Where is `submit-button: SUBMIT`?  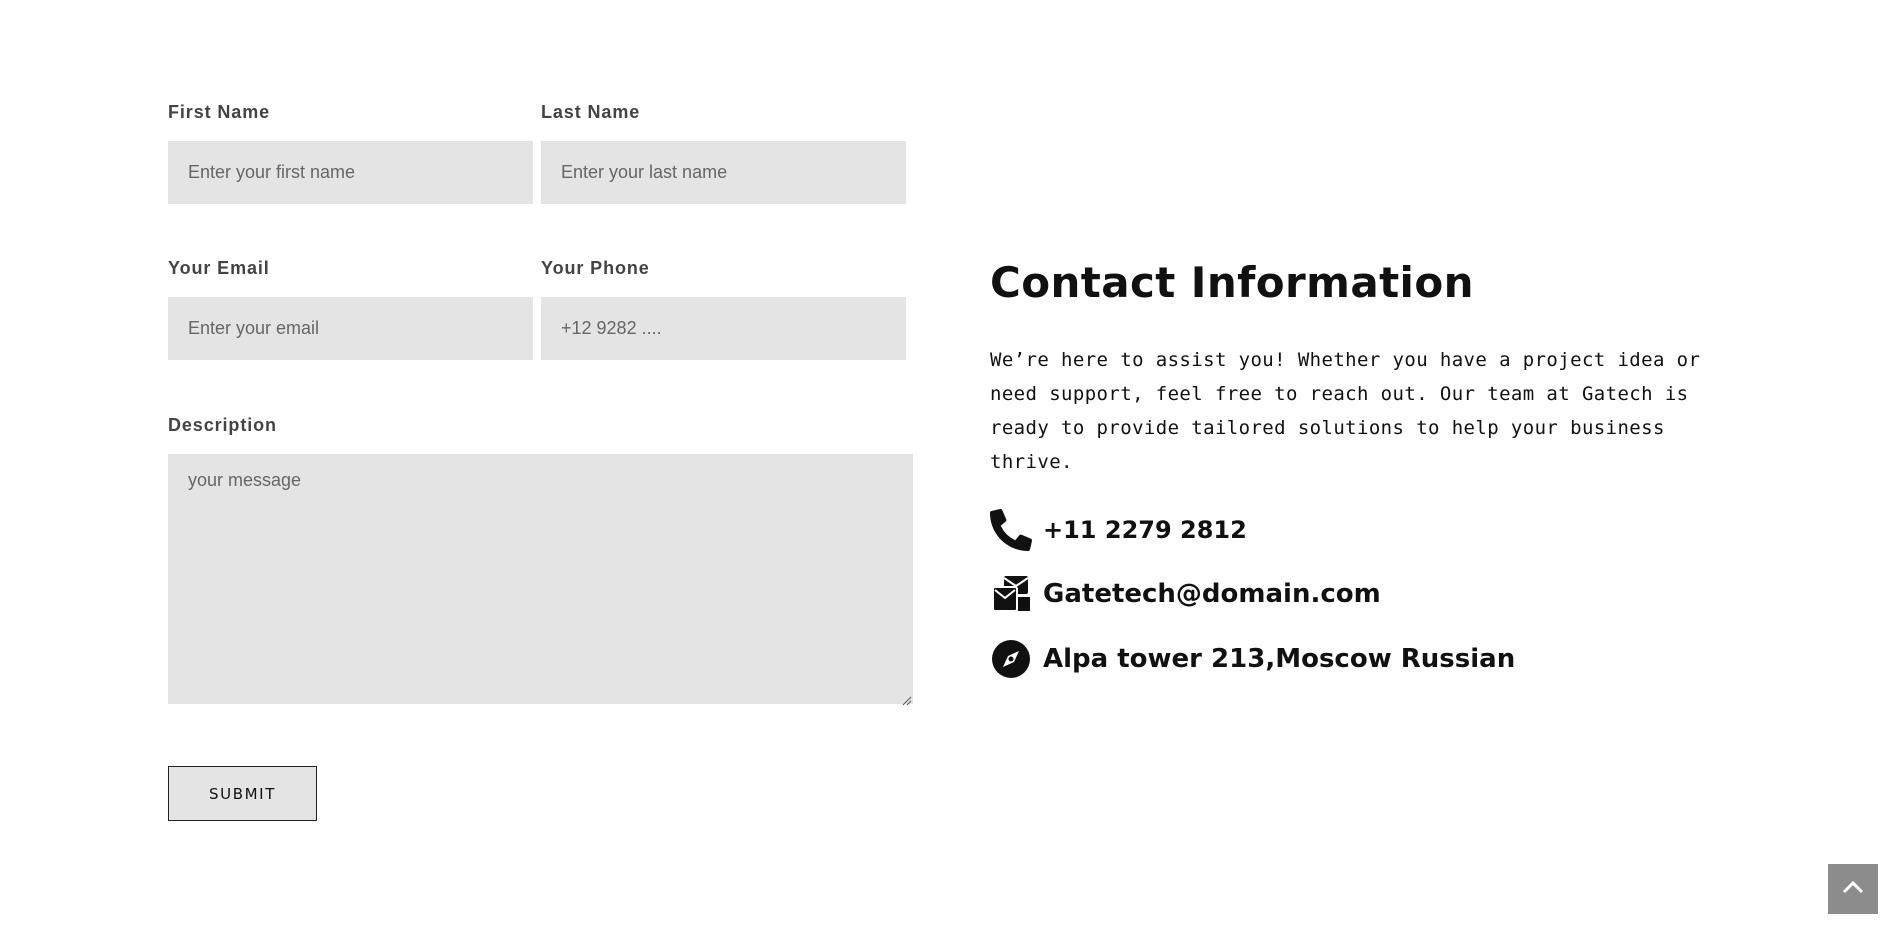
submit-button: SUBMIT is located at coordinates (242, 793).